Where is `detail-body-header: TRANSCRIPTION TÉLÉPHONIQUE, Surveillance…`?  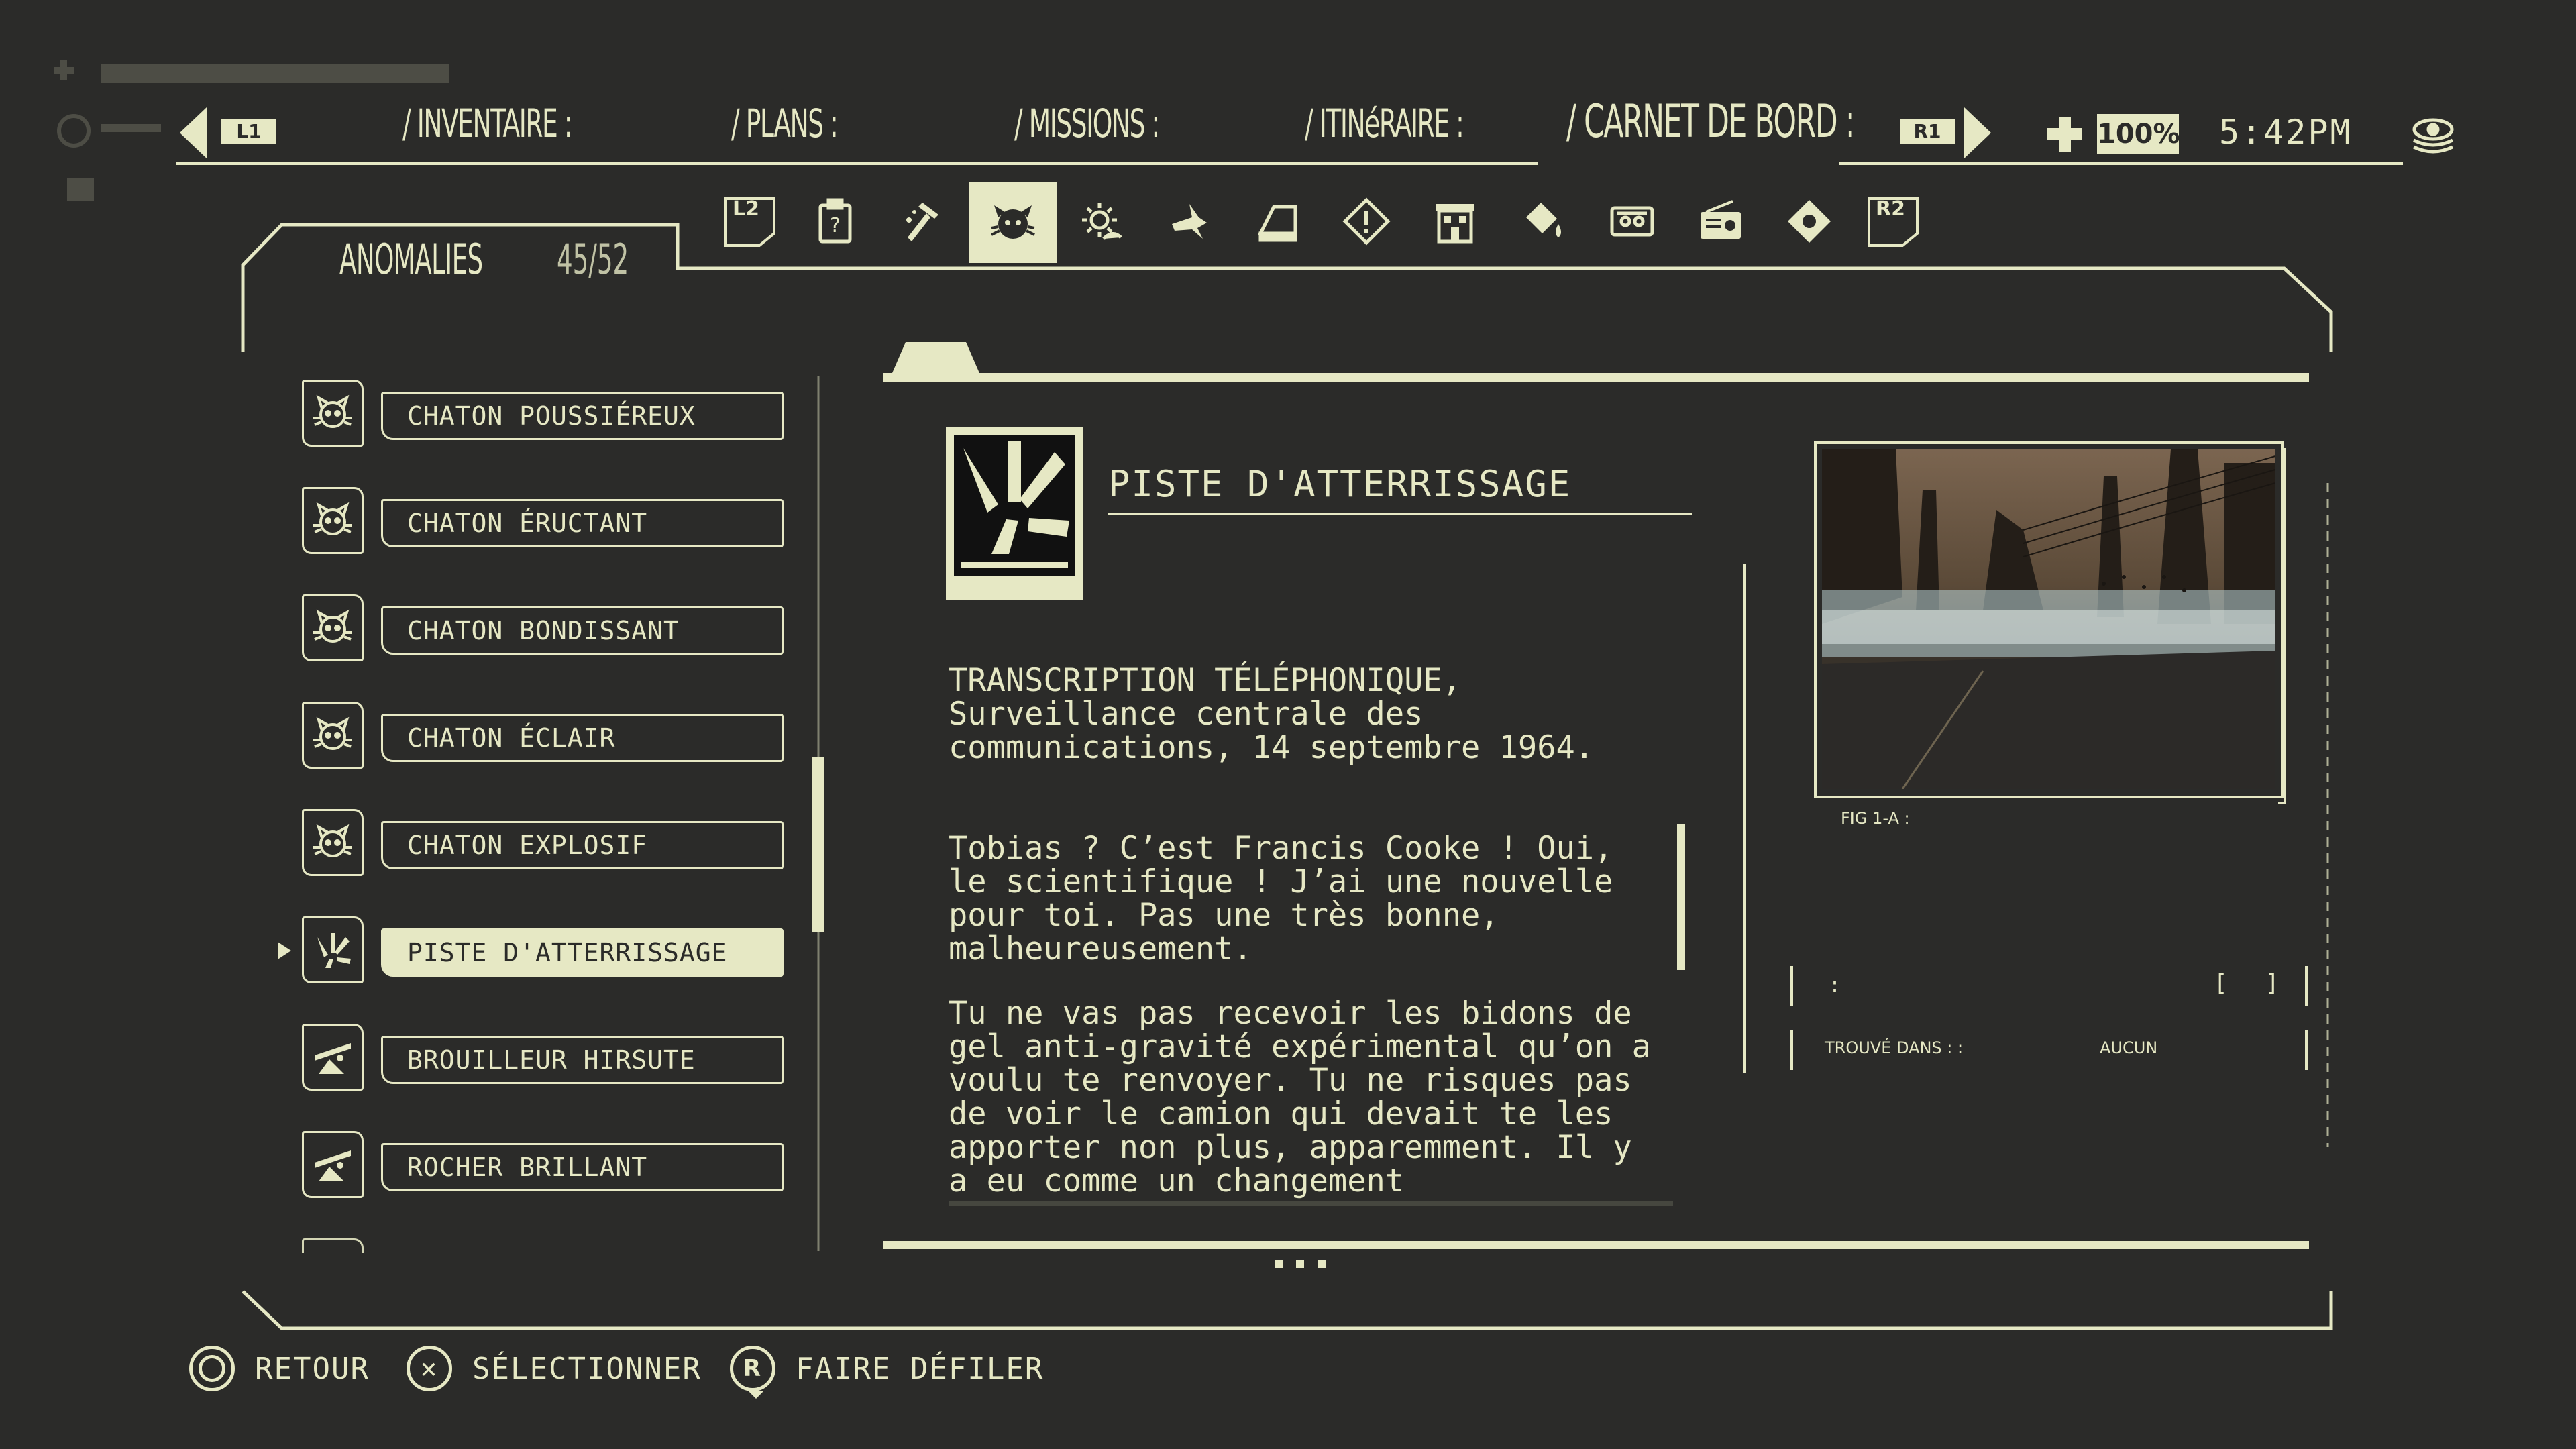
detail-body-header: TRANSCRIPTION TÉLÉPHONIQUE, Surveillance… is located at coordinates (1272, 714).